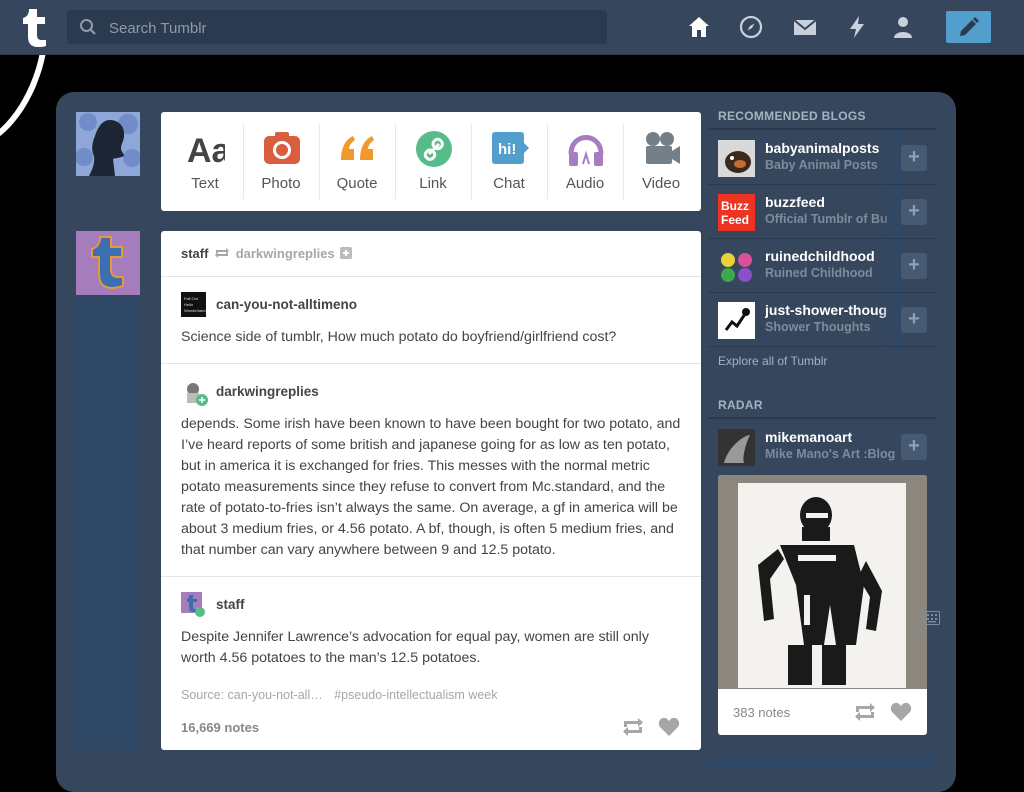 The height and width of the screenshot is (792, 1024). What do you see at coordinates (108, 144) in the screenshot?
I see `my-avatar` at bounding box center [108, 144].